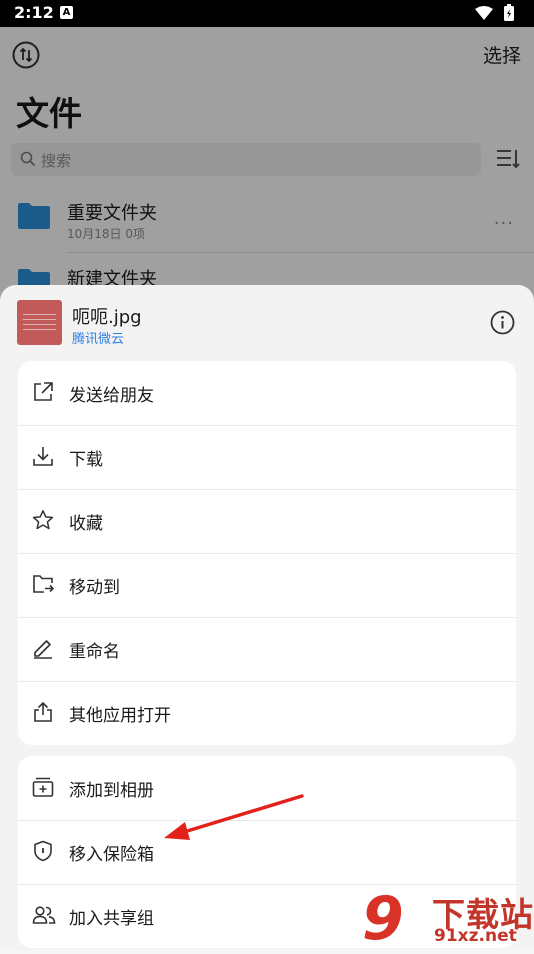 Image resolution: width=534 pixels, height=954 pixels. What do you see at coordinates (475, 936) in the screenshot?
I see `watermark-text-en: 91xz.net` at bounding box center [475, 936].